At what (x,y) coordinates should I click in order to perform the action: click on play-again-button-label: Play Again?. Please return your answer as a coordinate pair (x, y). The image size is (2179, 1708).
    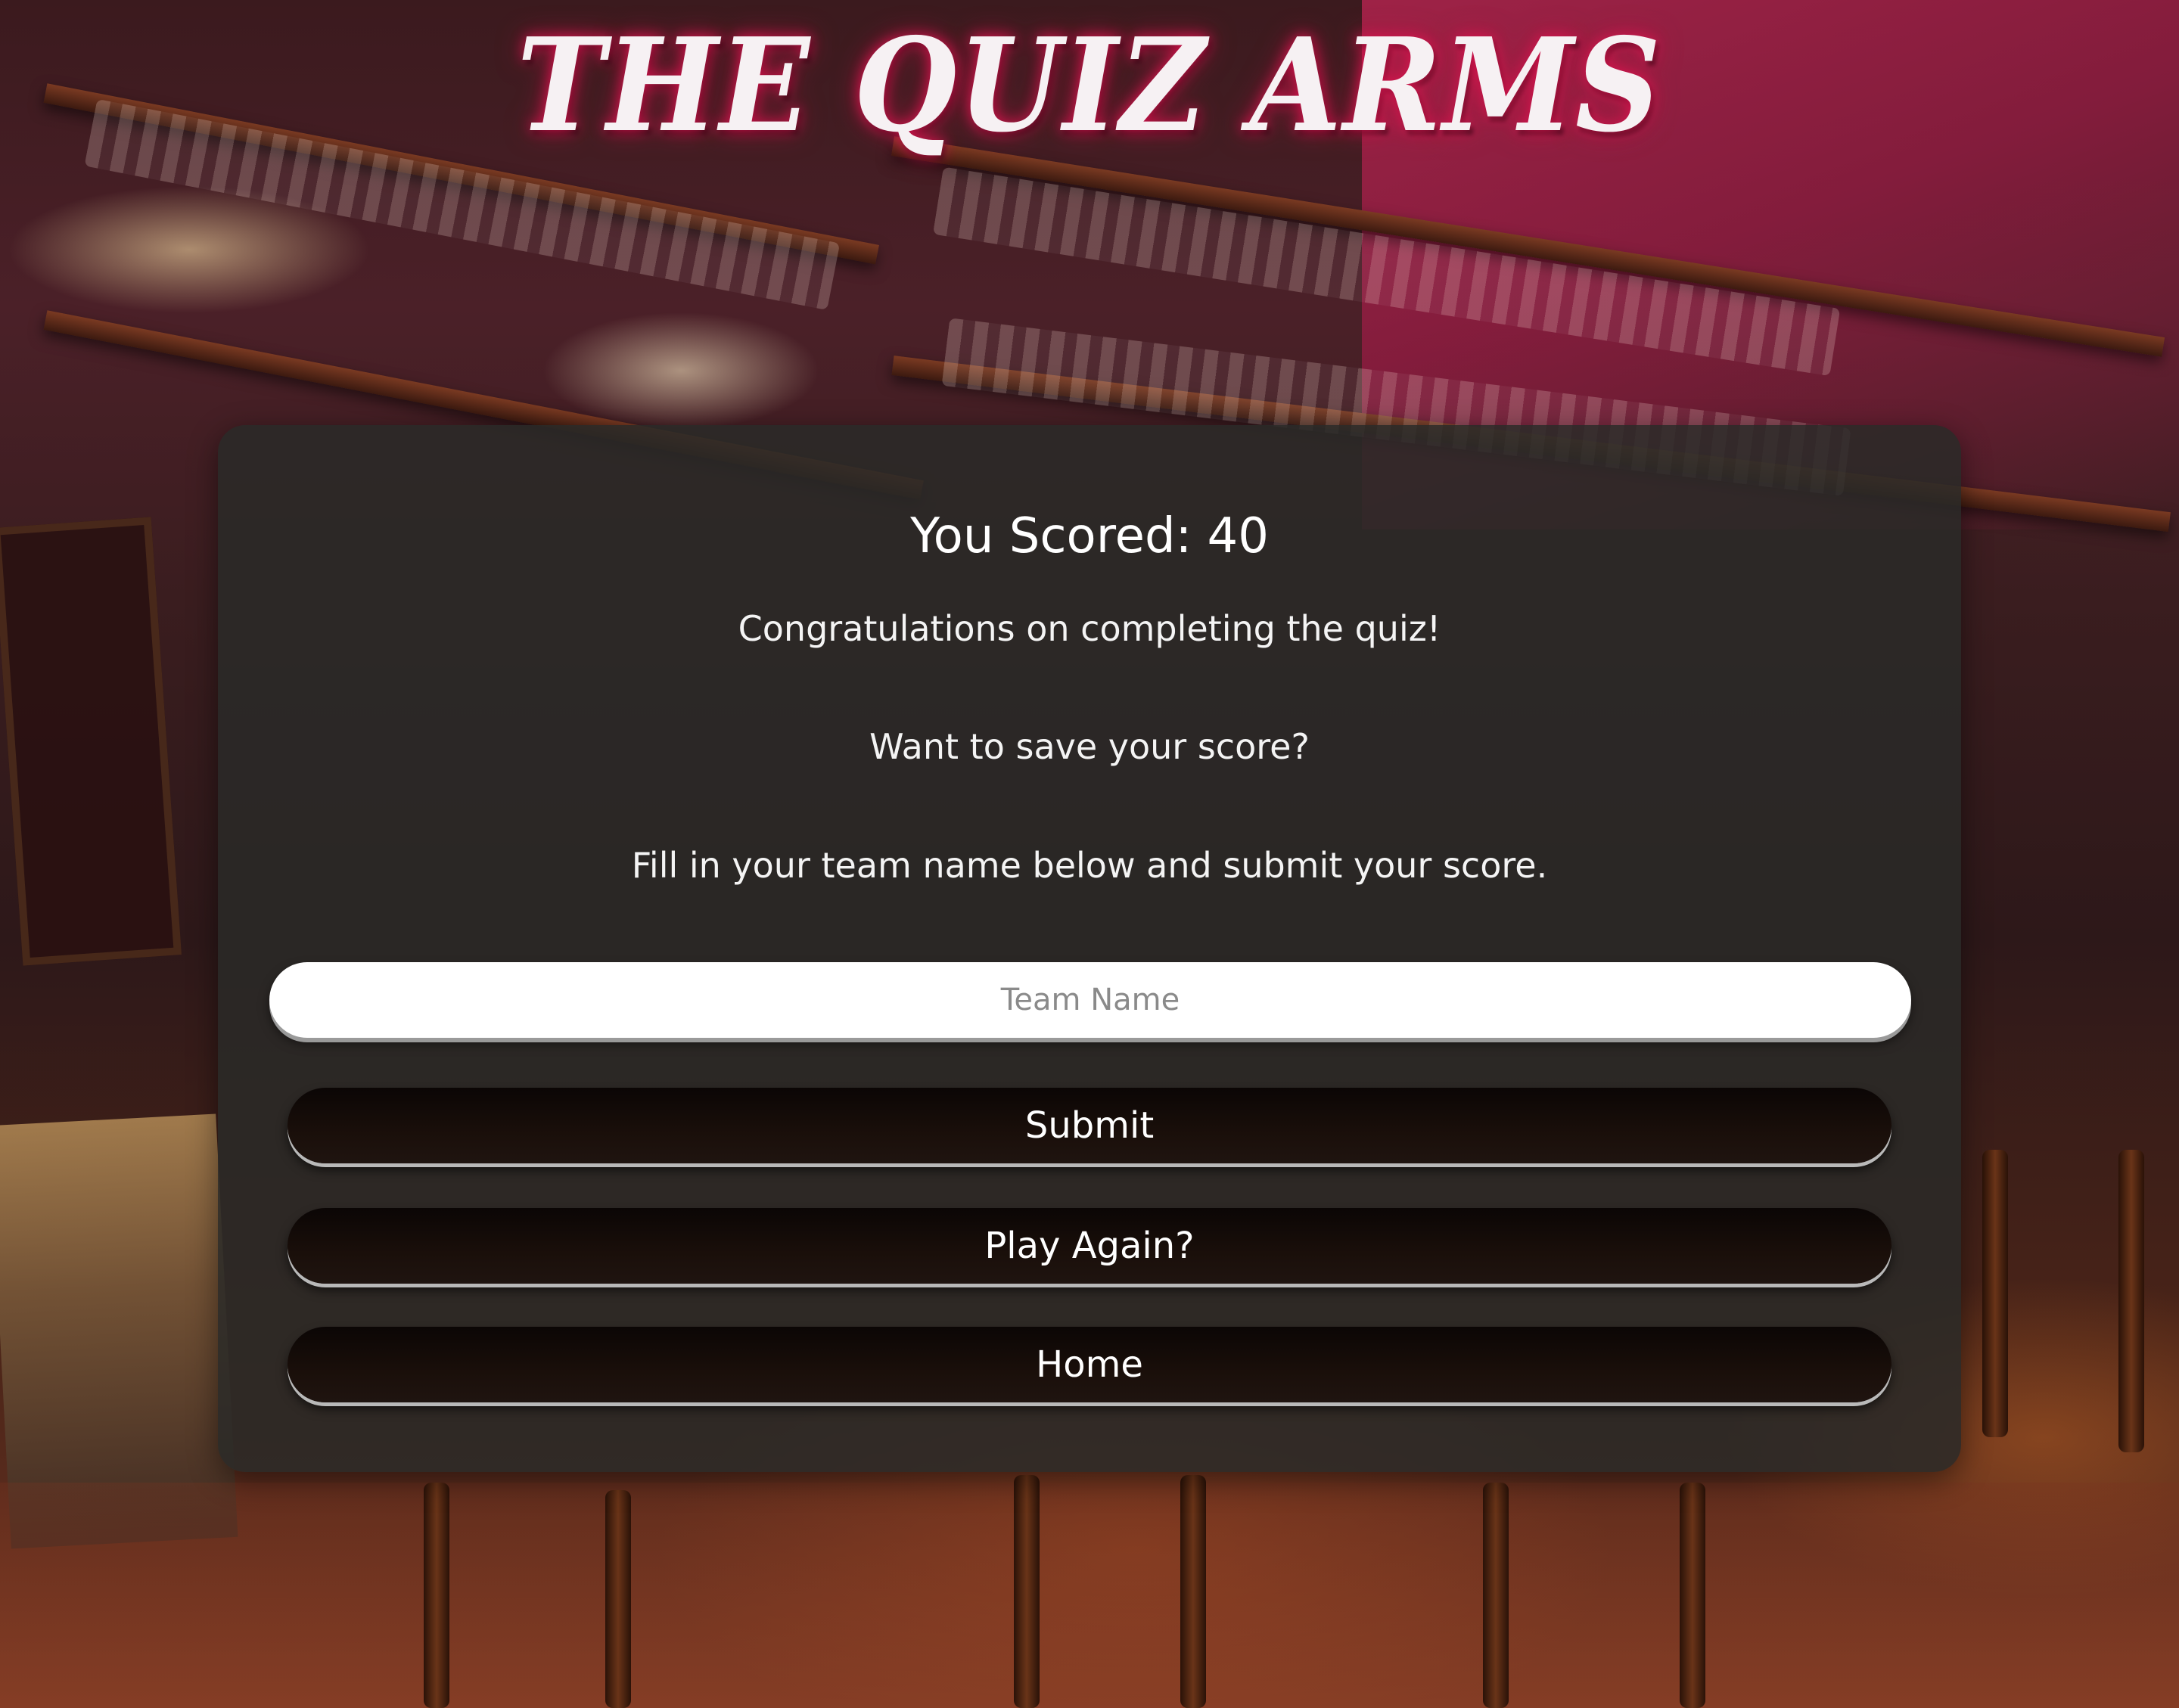
    Looking at the image, I should click on (1089, 1246).